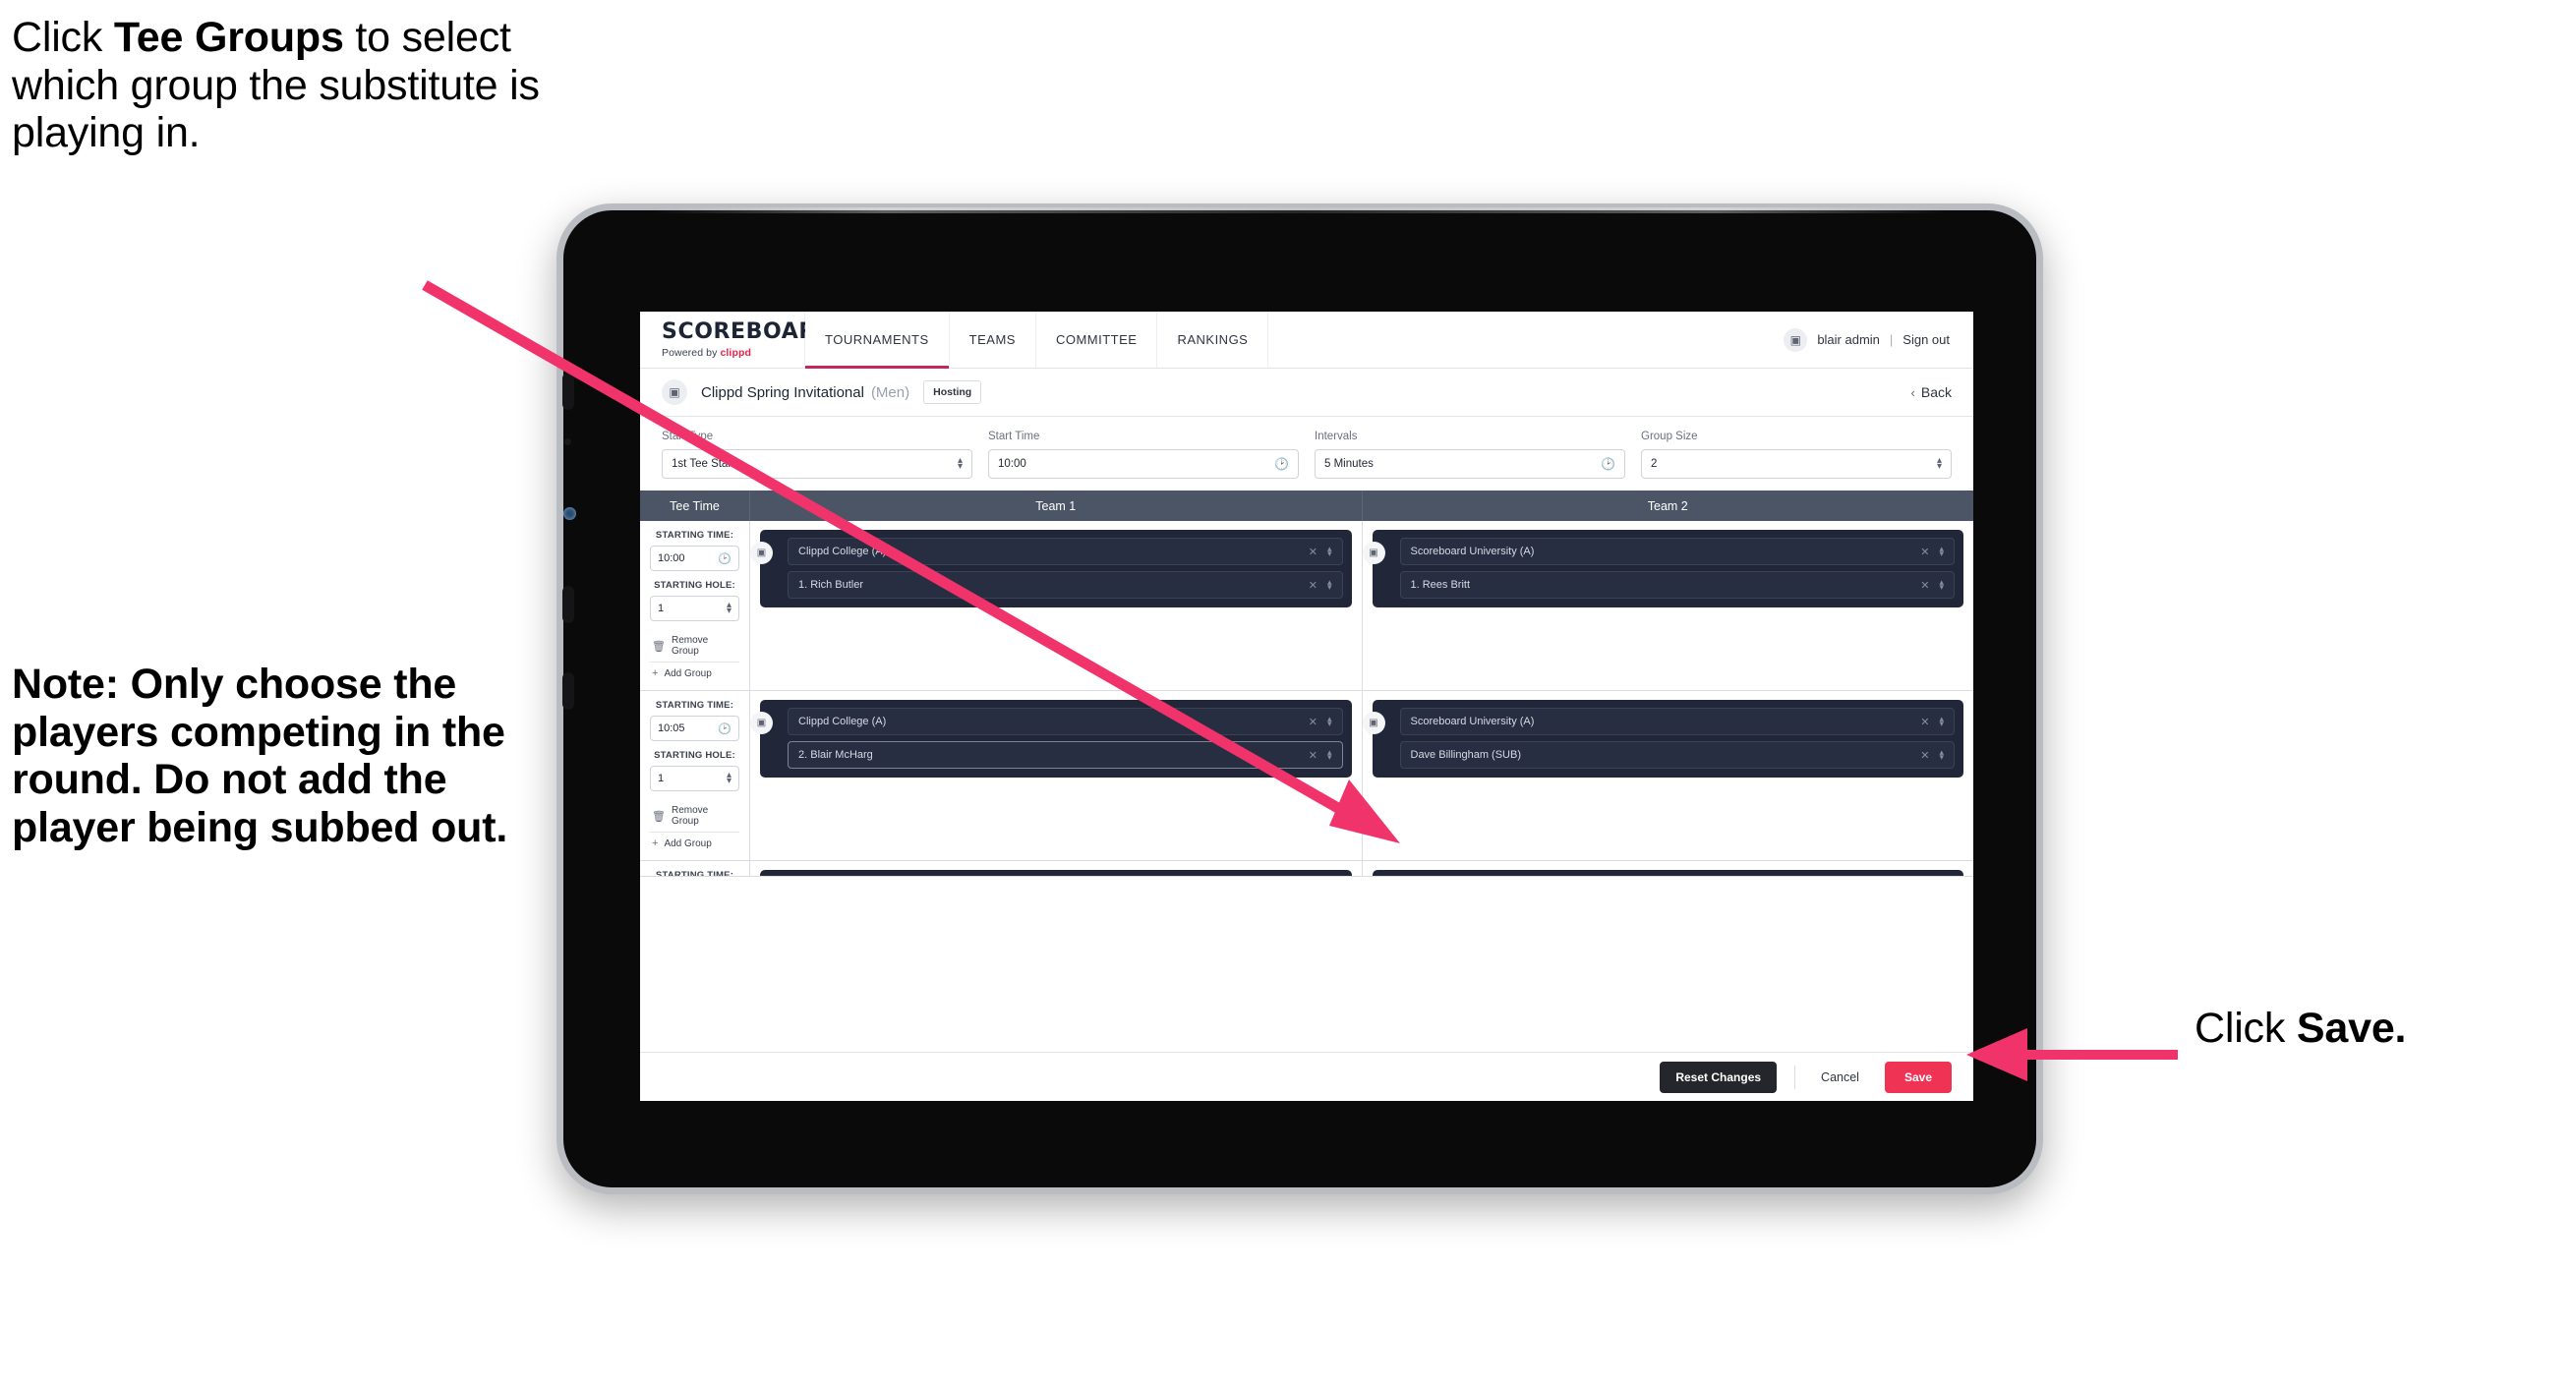 This screenshot has height=1385, width=2576. I want to click on brand-sub-clippd: clippd, so click(735, 353).